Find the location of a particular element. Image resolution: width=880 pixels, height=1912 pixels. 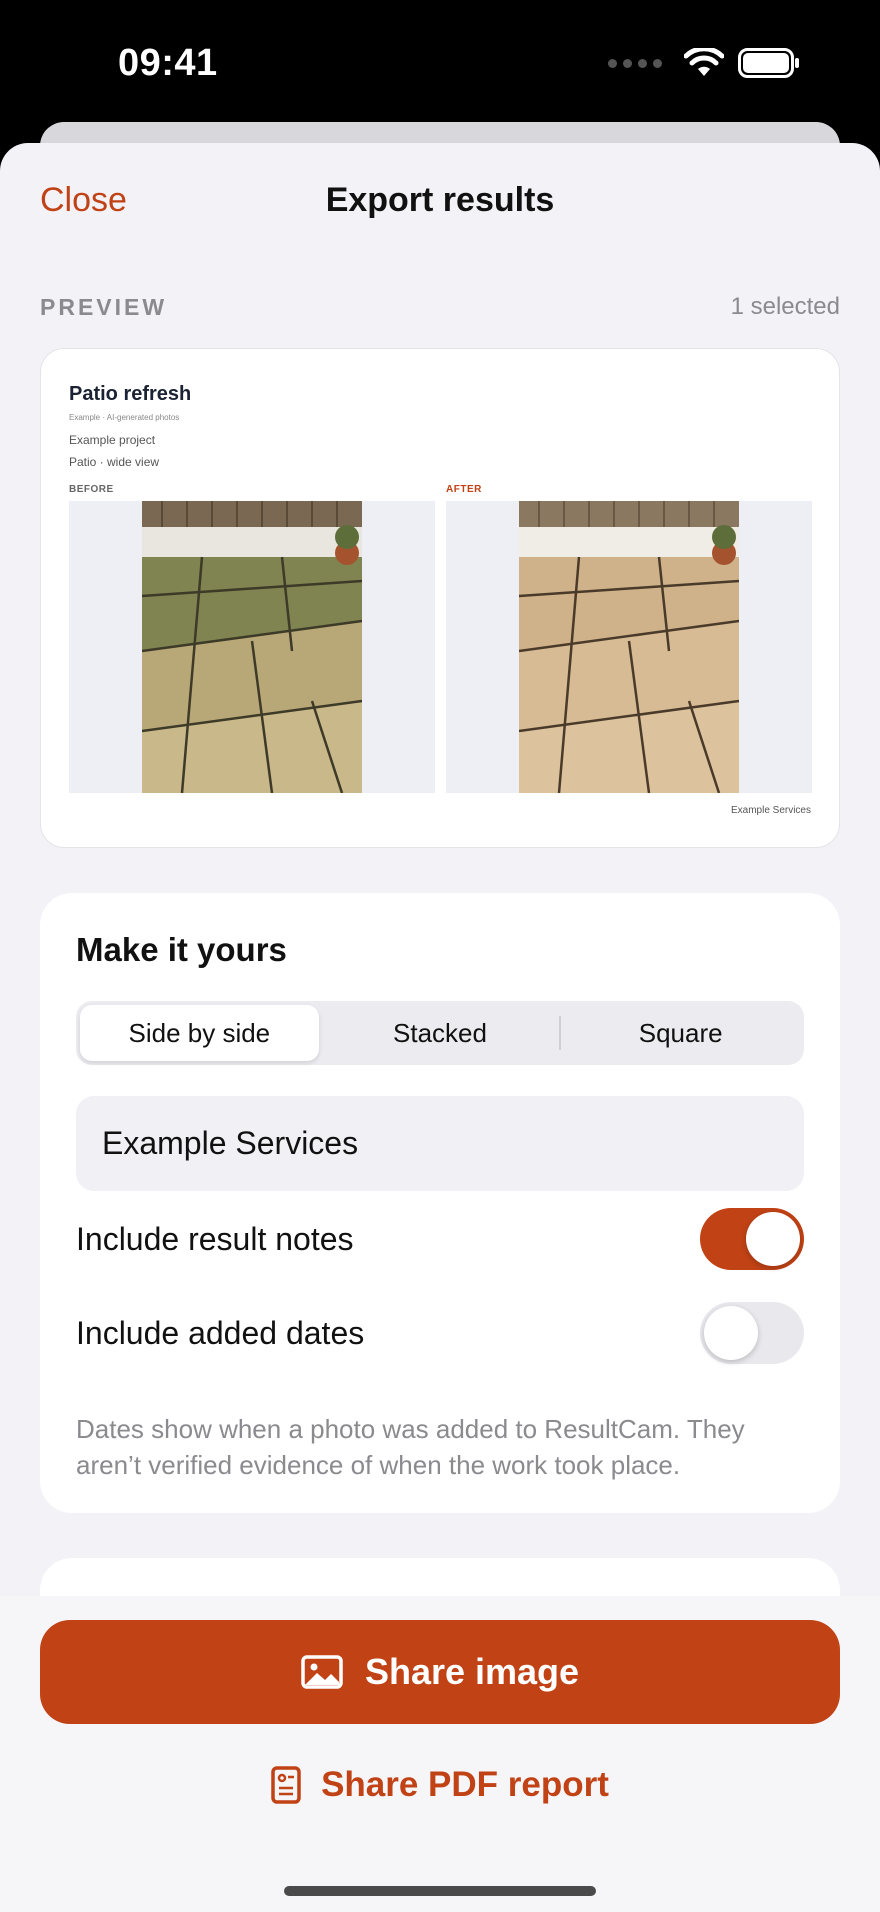

page-title: Export results is located at coordinates (440, 200).